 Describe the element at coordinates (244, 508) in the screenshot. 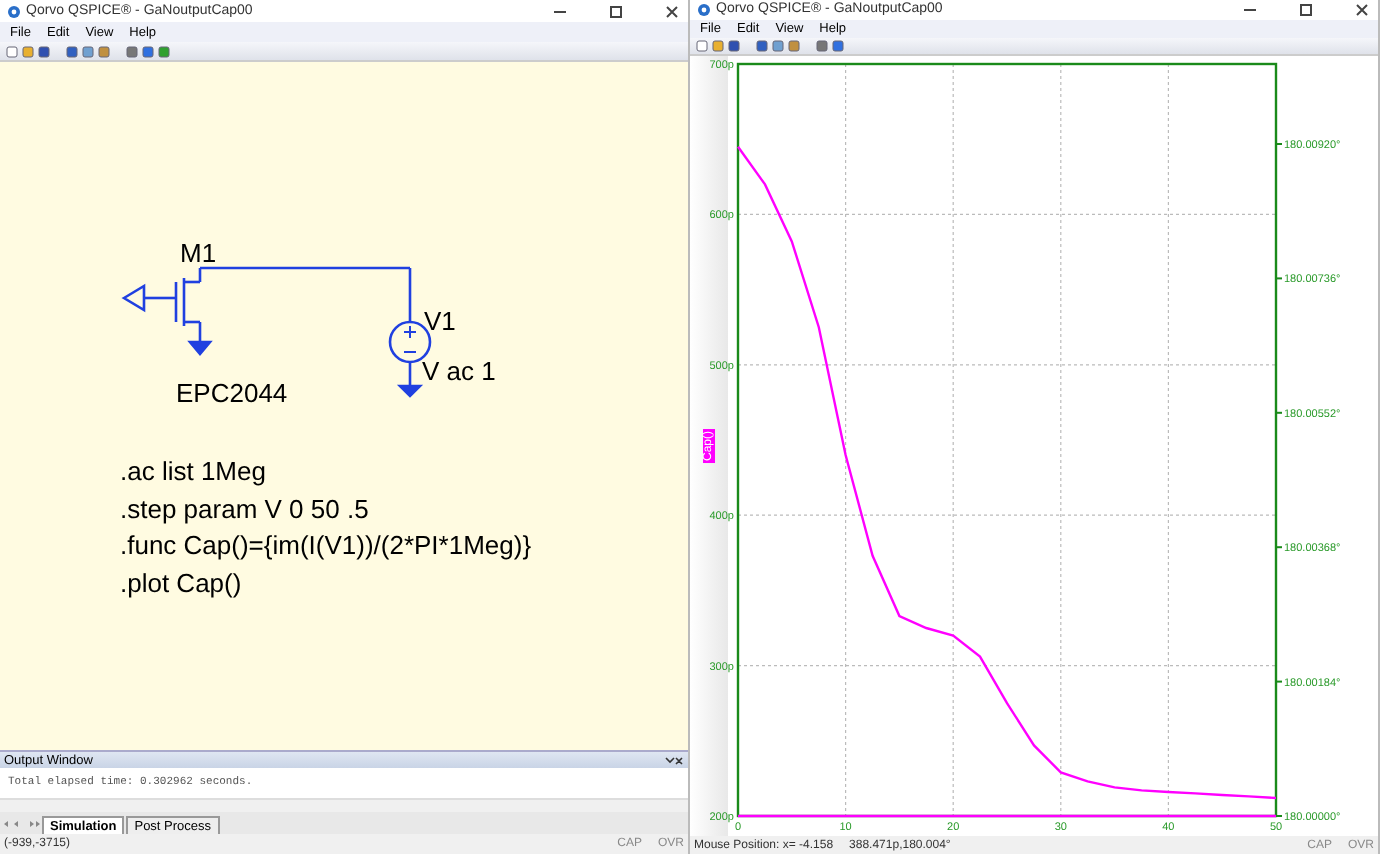

I see `spice-directive: .step param V 0 50 .5` at that location.